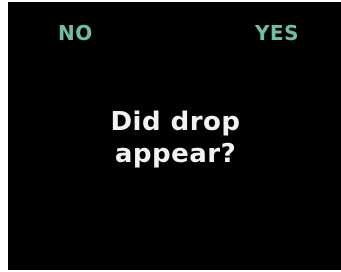 Image resolution: width=341 pixels, height=272 pixels. I want to click on no-button: NO, so click(75, 33).